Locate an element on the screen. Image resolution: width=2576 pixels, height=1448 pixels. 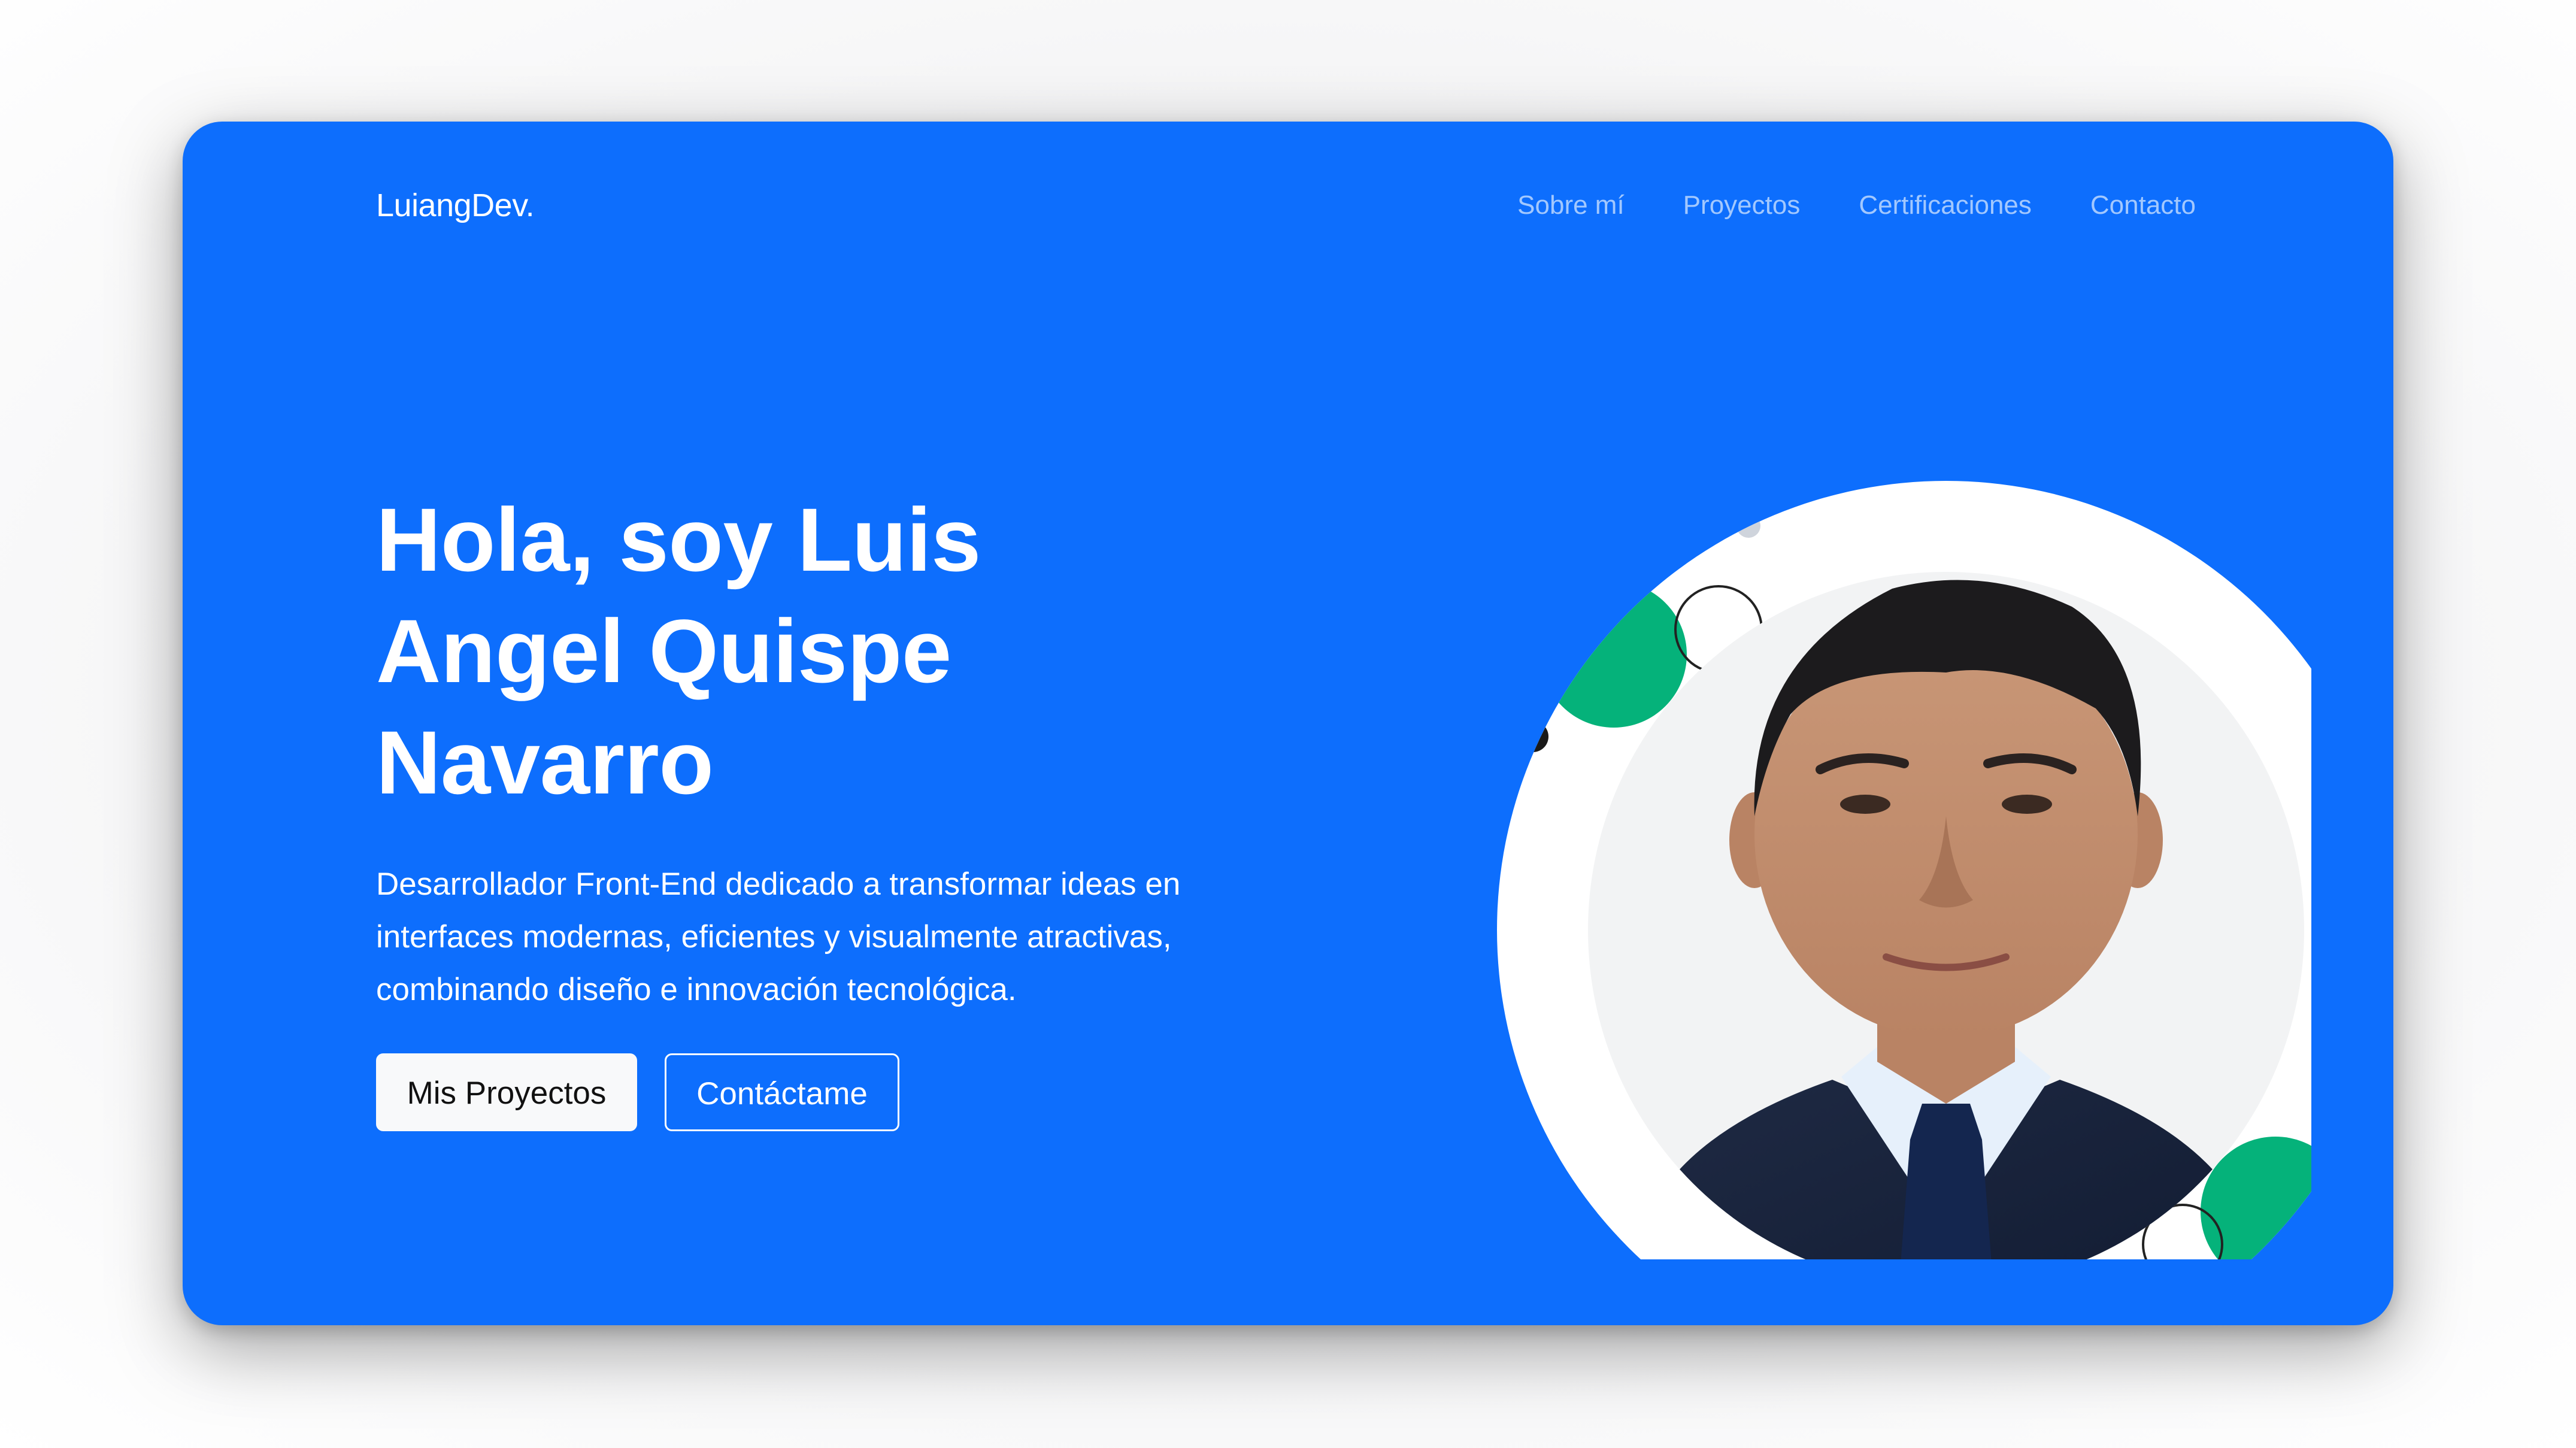
hero-title-line-1: Hola, soy Luis is located at coordinates (678, 539).